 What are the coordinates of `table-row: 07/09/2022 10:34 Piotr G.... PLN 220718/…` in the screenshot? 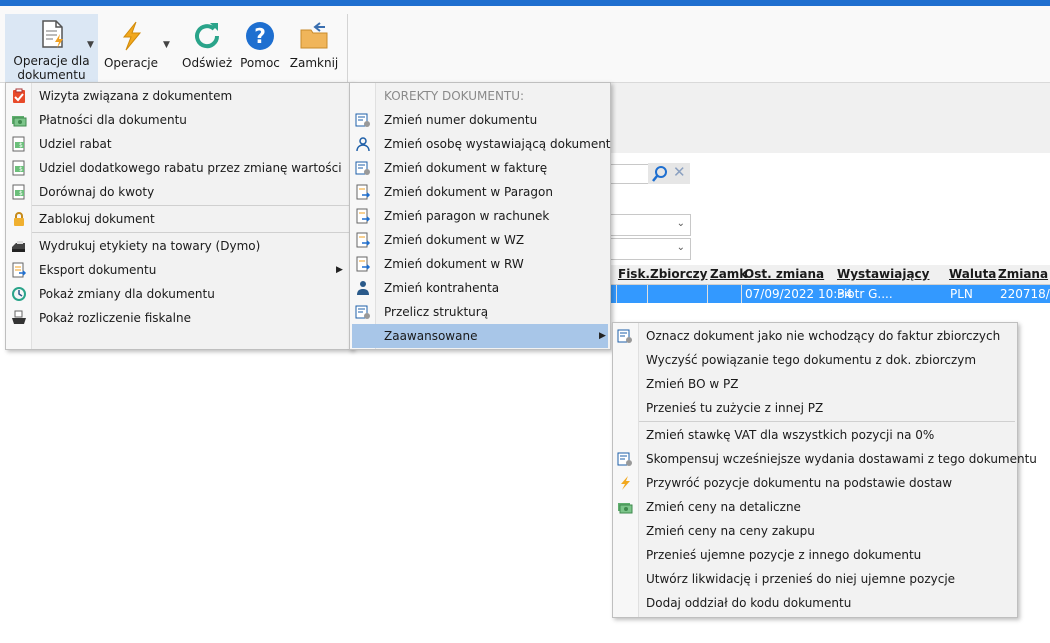 It's located at (830, 294).